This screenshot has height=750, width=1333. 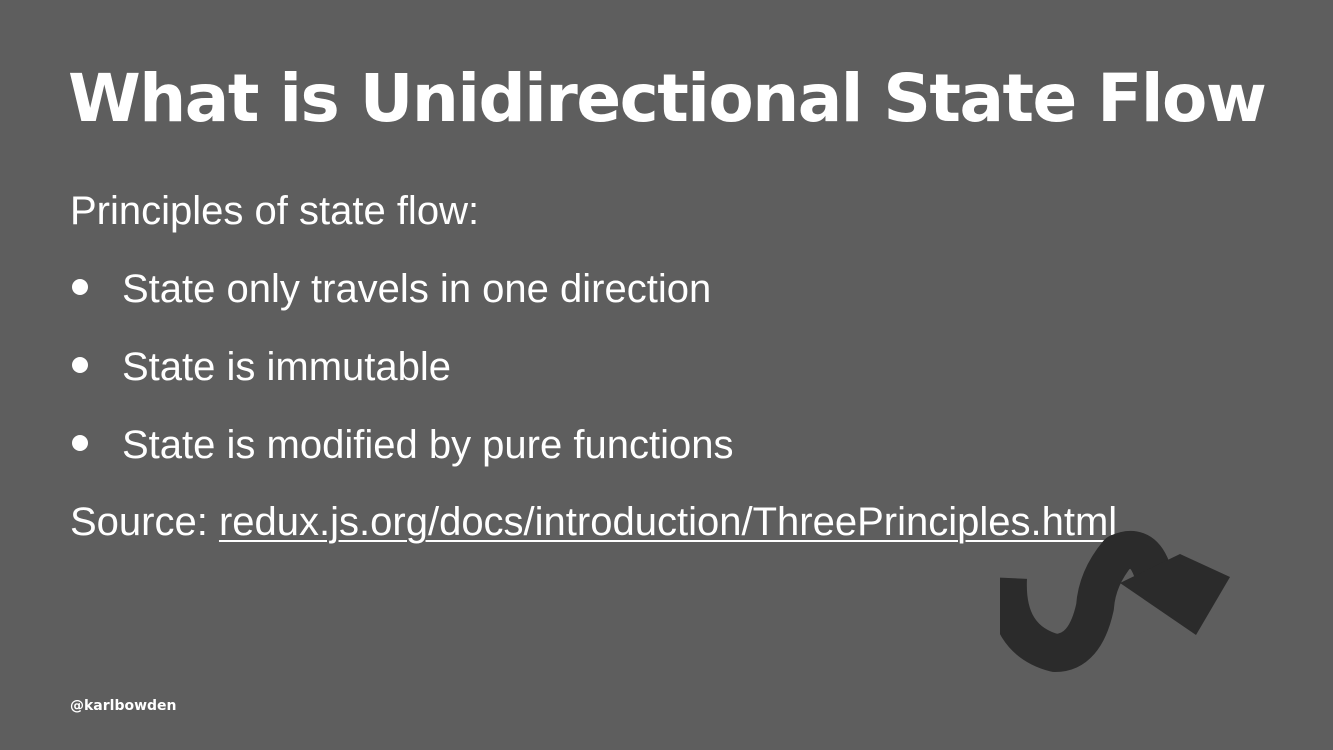 I want to click on footer-handle: @karlbowden, so click(x=123, y=706).